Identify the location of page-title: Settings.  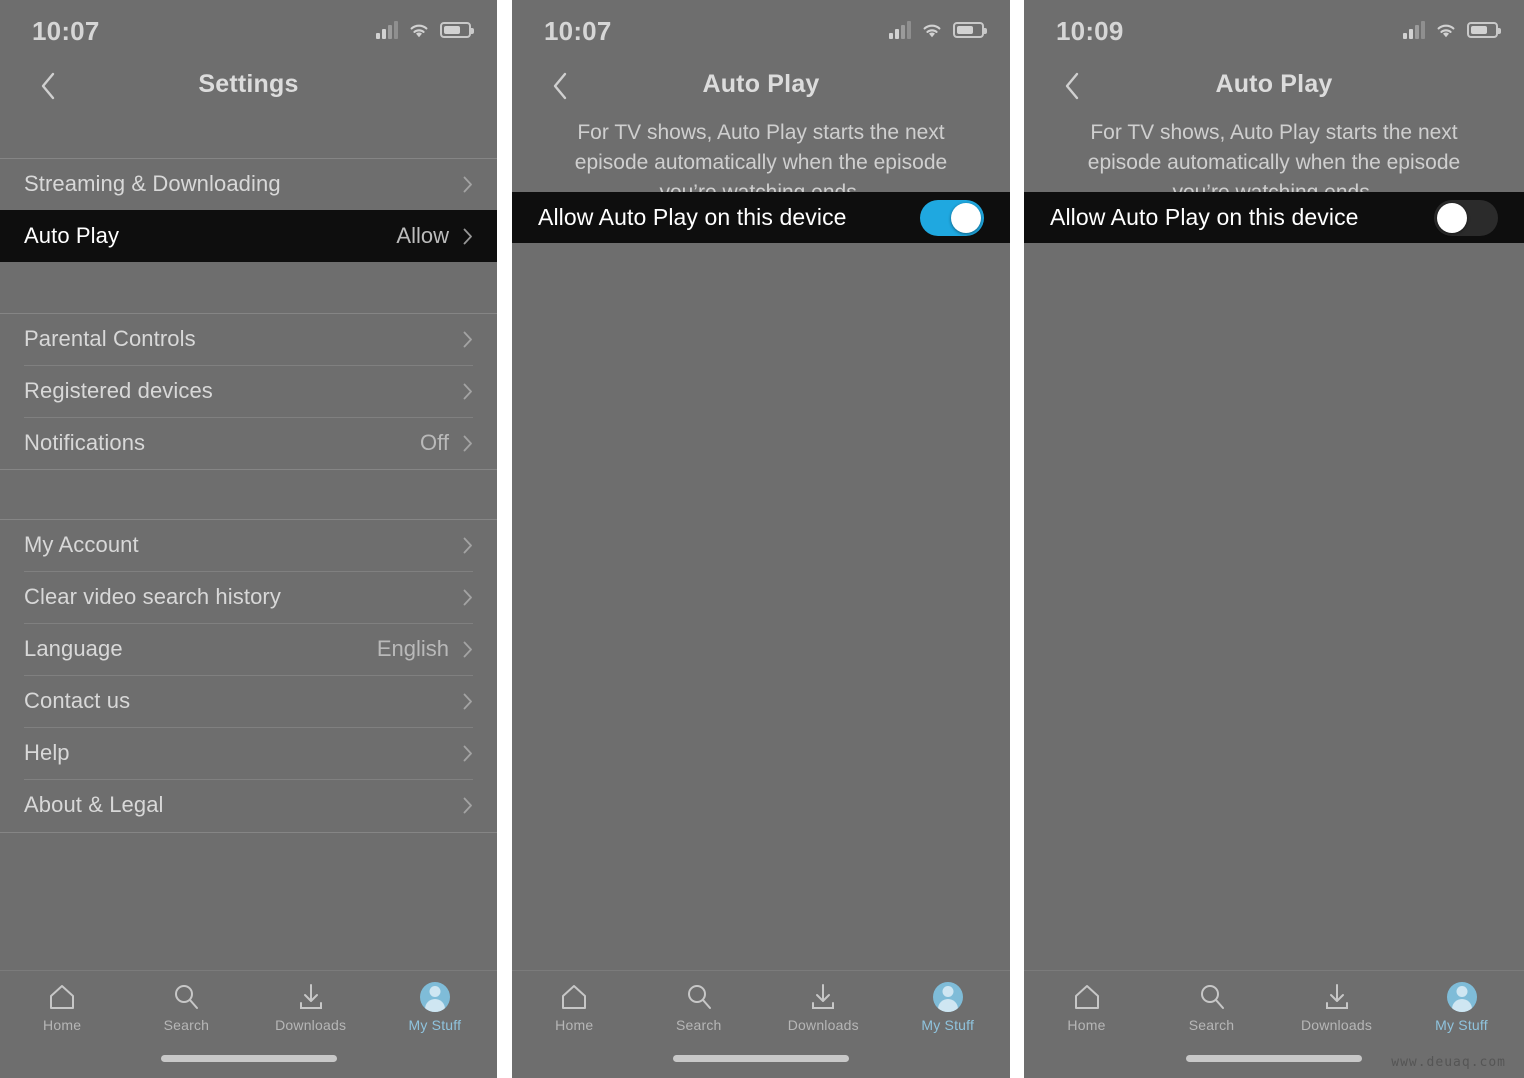
(248, 84).